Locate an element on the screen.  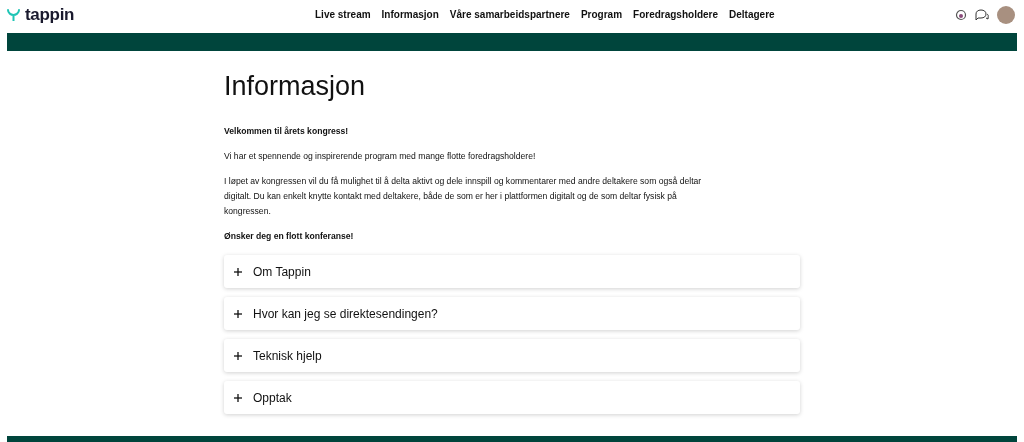
heading-text: Ønsker deg en flott konferanse! is located at coordinates (289, 236).